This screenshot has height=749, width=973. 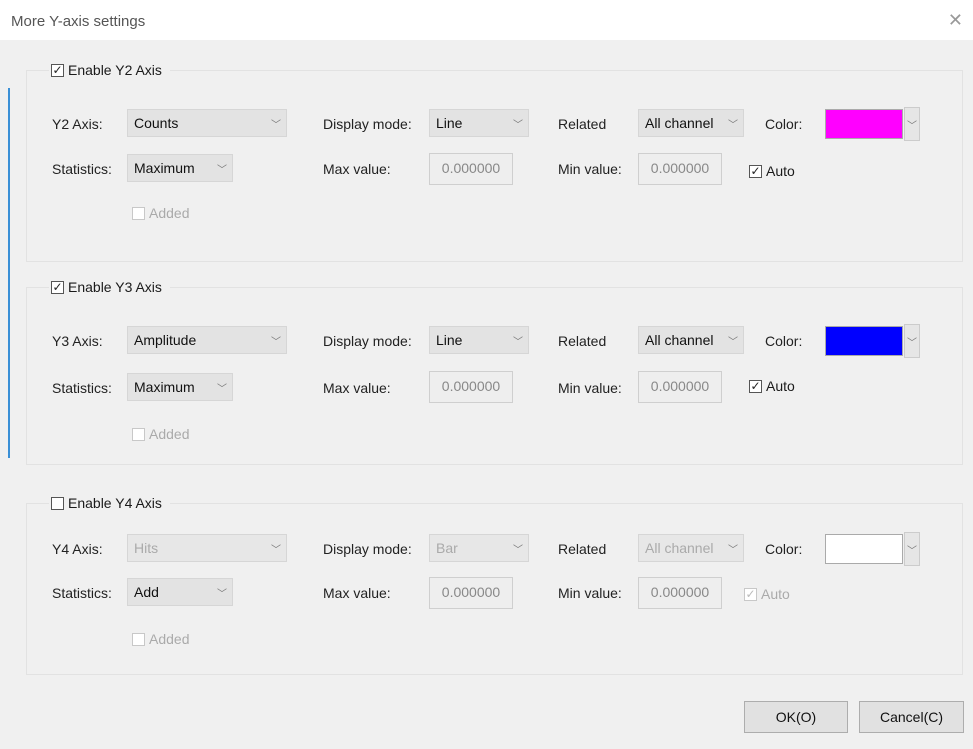 I want to click on y2-auto-toggle: ✓ Auto, so click(x=772, y=171).